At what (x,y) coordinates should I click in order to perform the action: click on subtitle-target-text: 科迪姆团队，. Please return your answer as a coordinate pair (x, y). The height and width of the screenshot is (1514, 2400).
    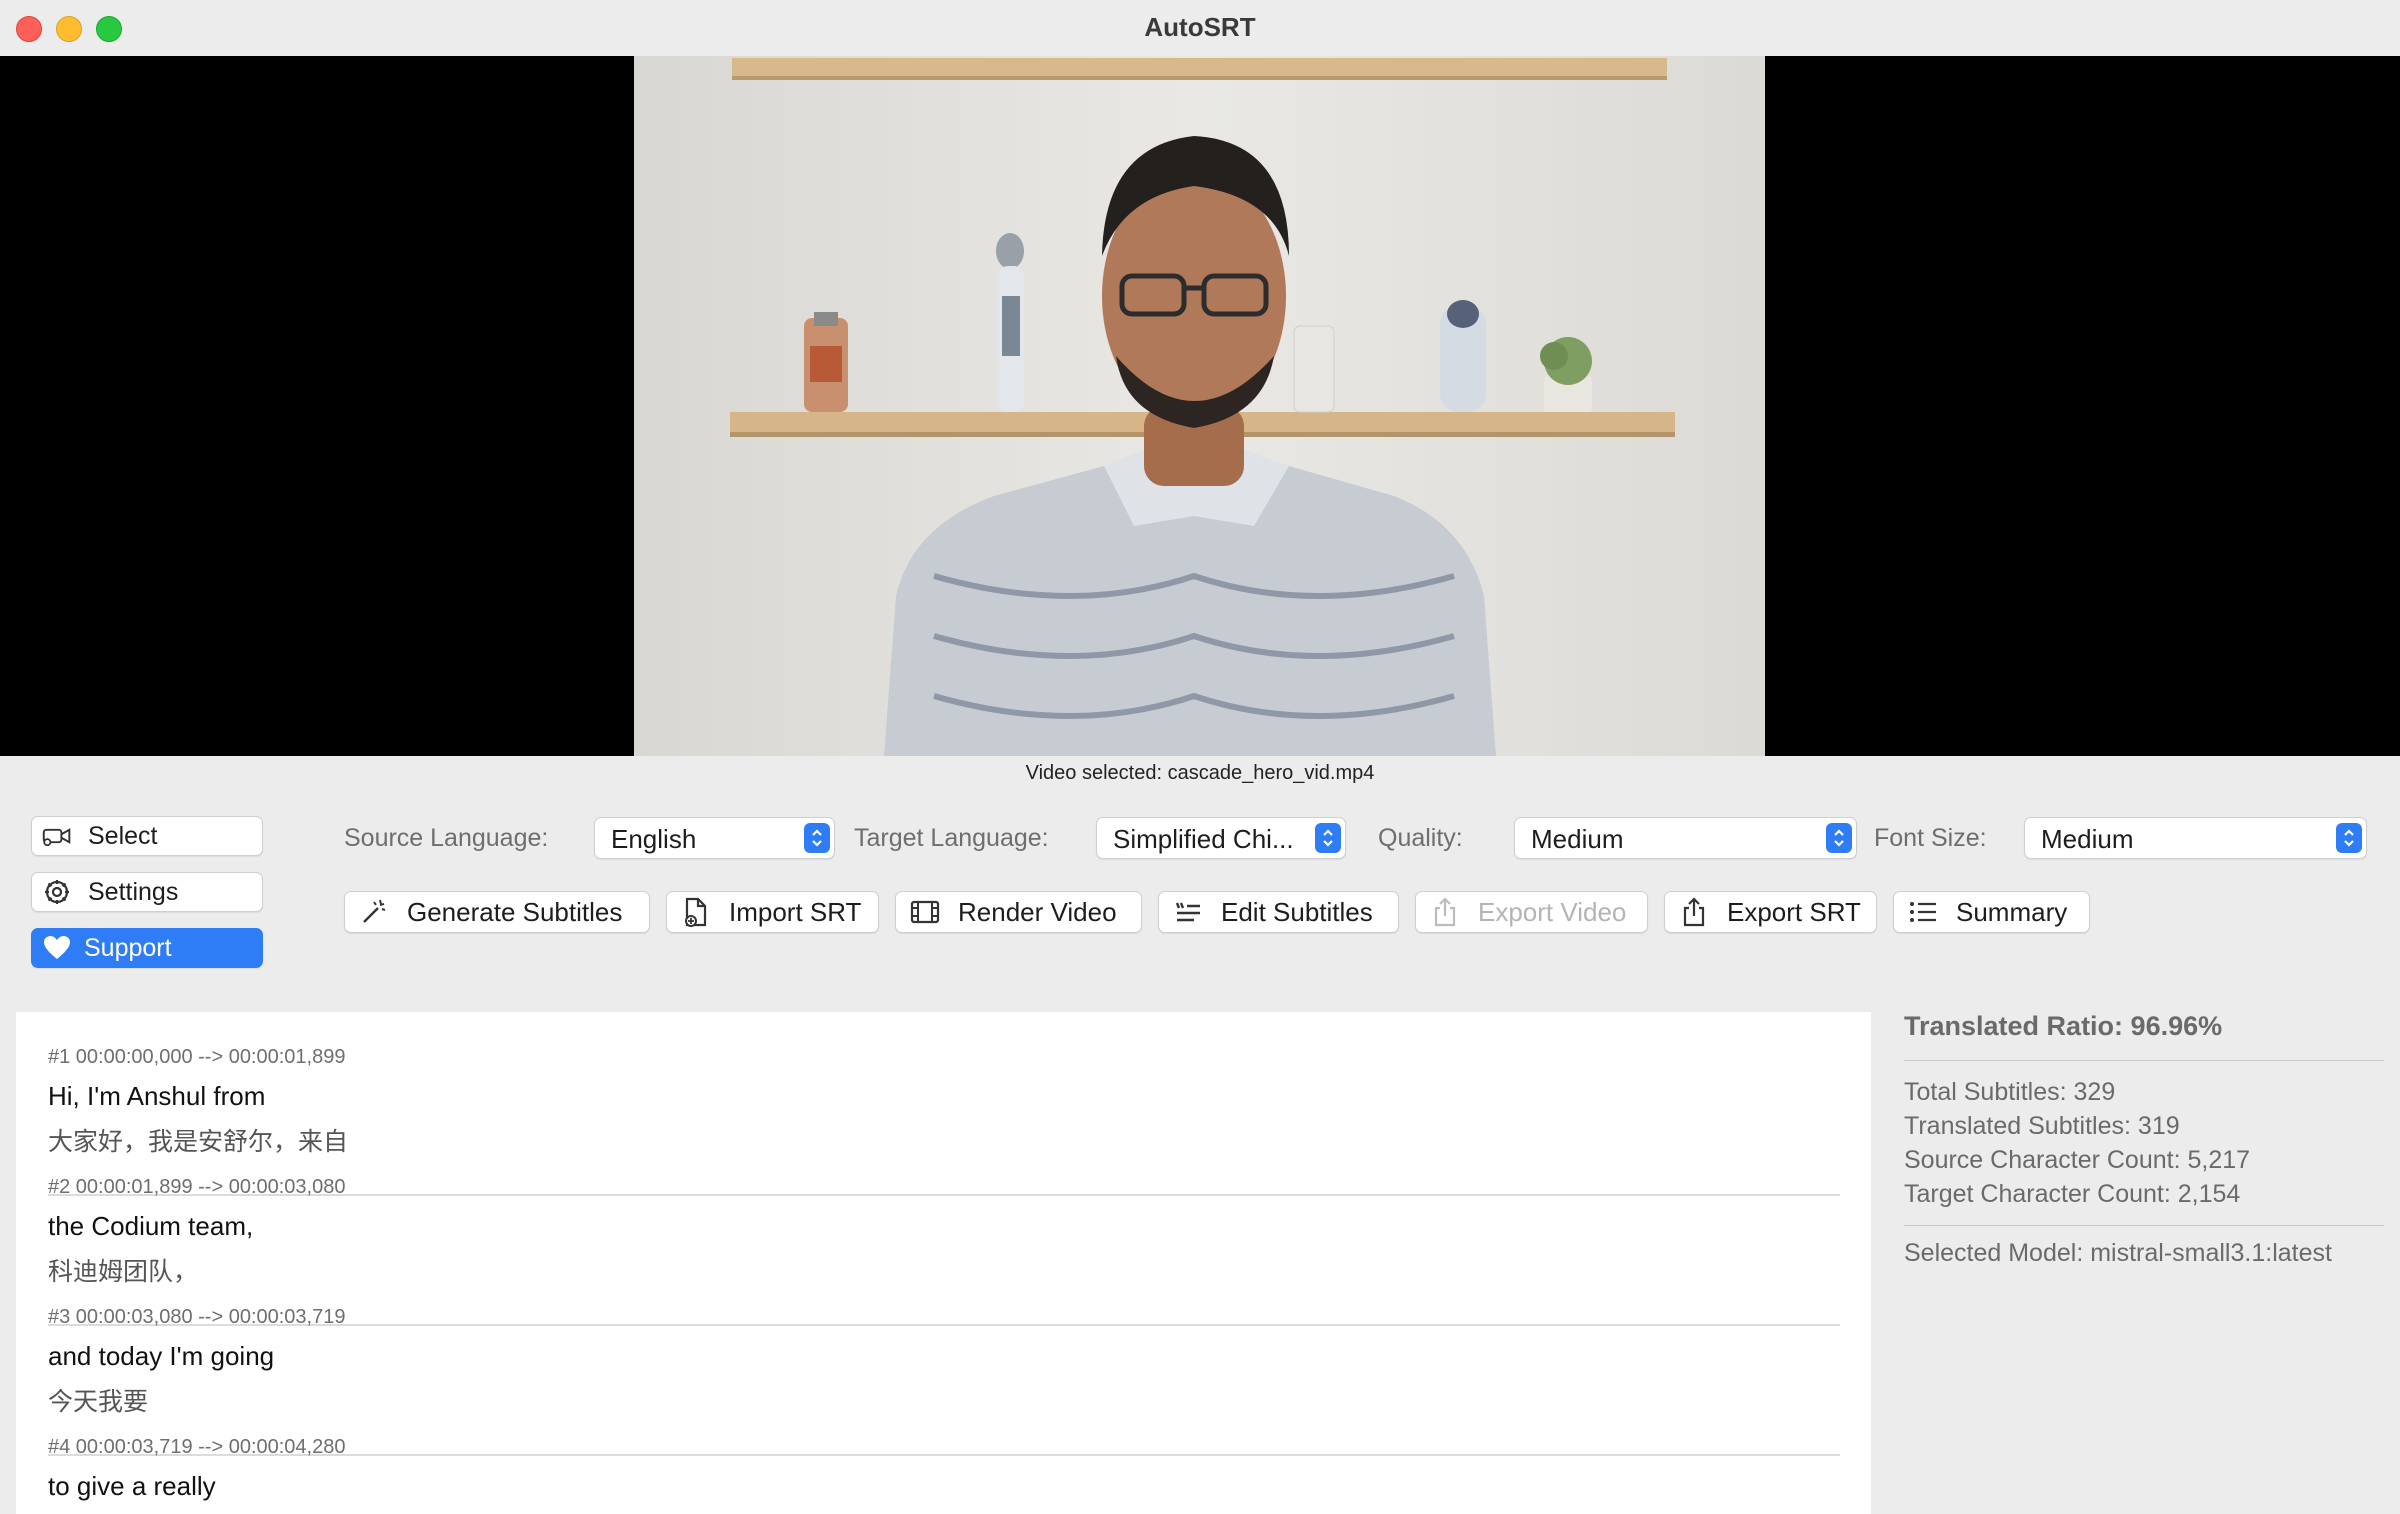
    Looking at the image, I should click on (123, 1272).